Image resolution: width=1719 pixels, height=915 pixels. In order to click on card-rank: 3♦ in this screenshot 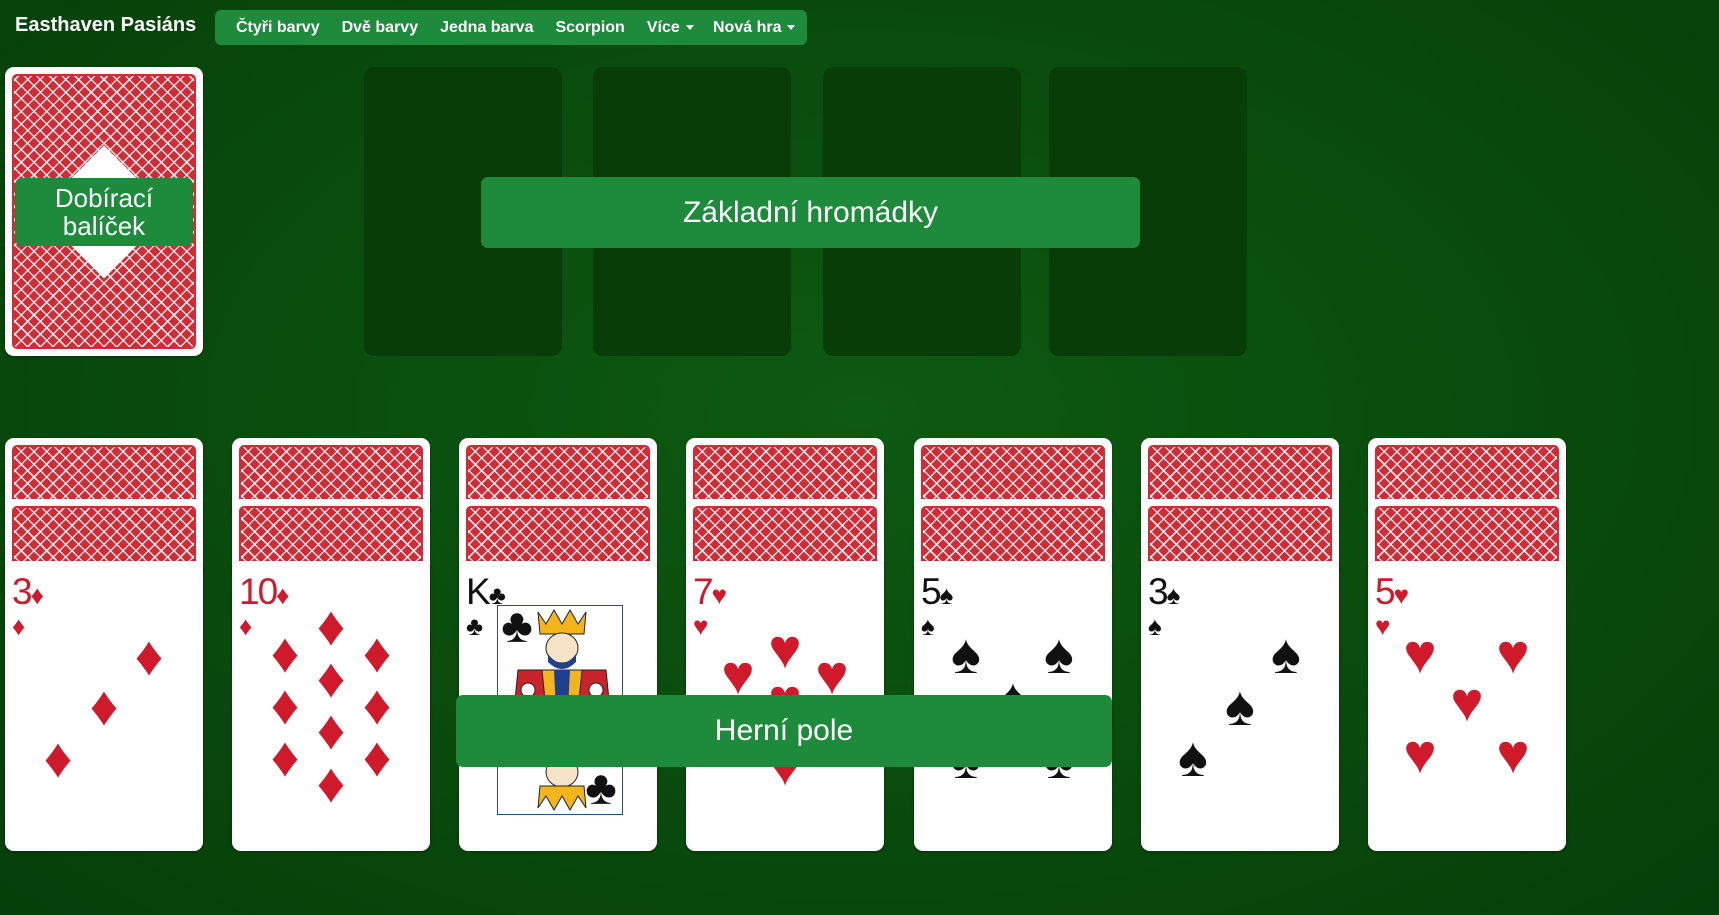, I will do `click(28, 591)`.